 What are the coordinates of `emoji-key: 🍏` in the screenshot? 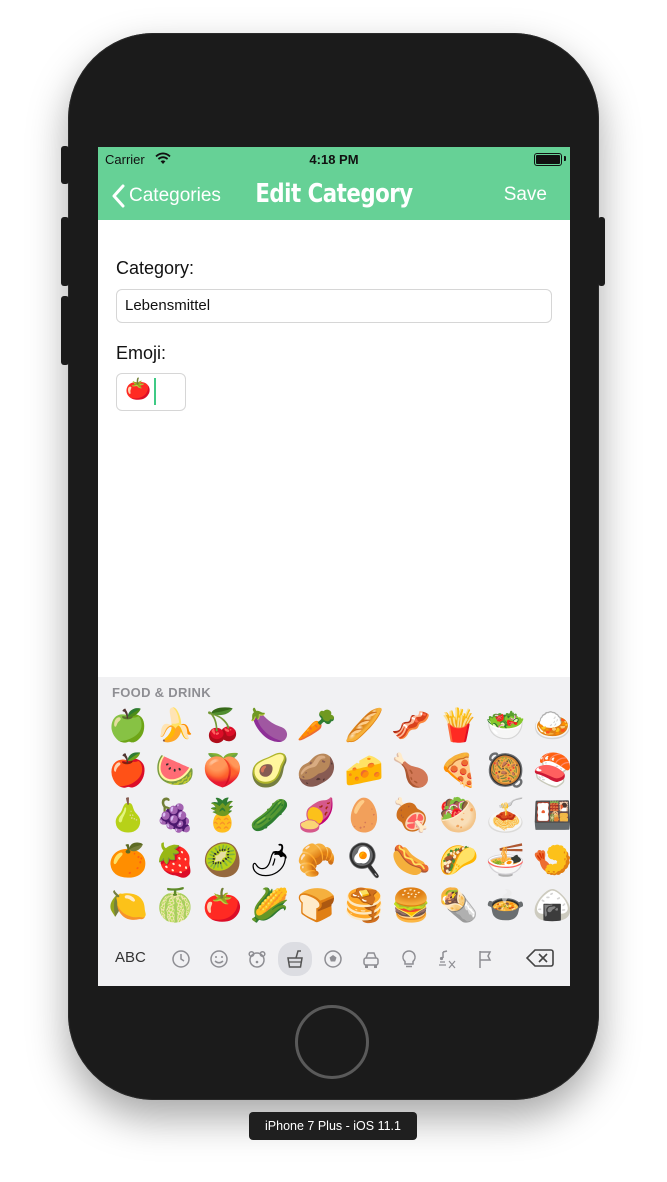 It's located at (128, 725).